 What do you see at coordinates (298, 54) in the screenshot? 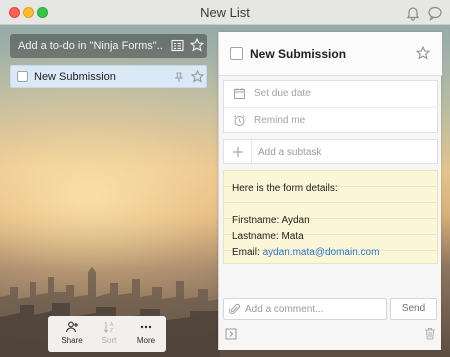
I see `detail-title: New Submission` at bounding box center [298, 54].